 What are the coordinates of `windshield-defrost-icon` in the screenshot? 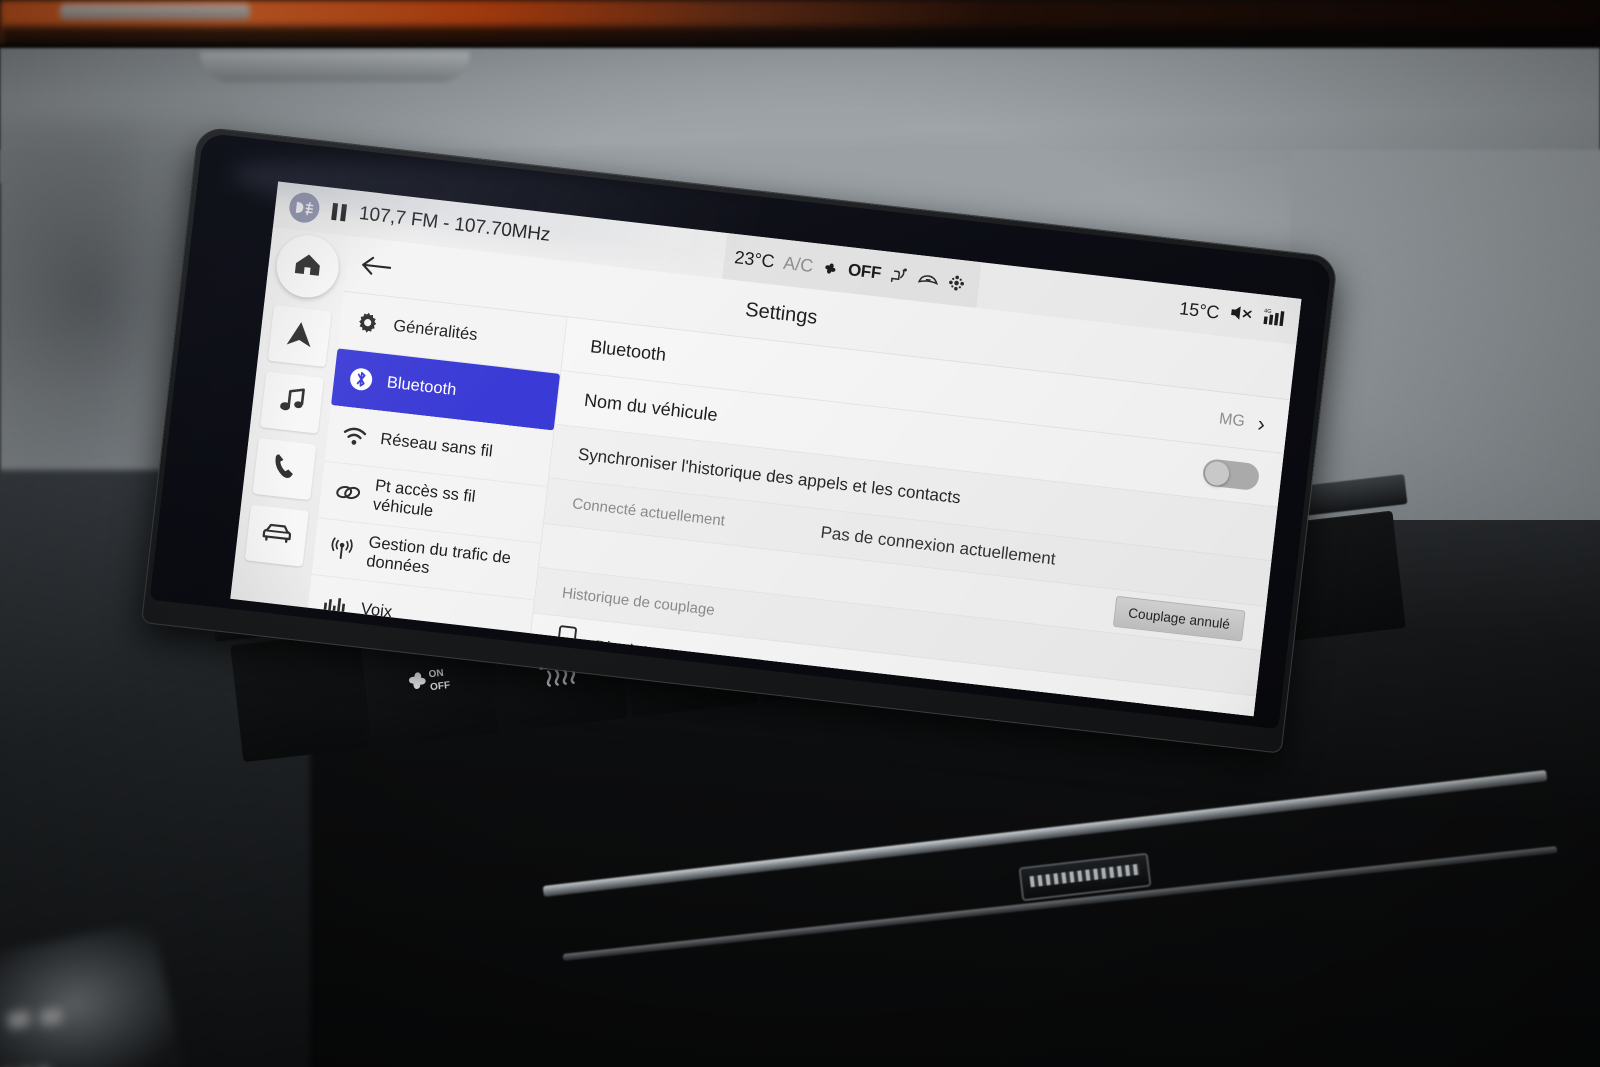 It's located at (929, 279).